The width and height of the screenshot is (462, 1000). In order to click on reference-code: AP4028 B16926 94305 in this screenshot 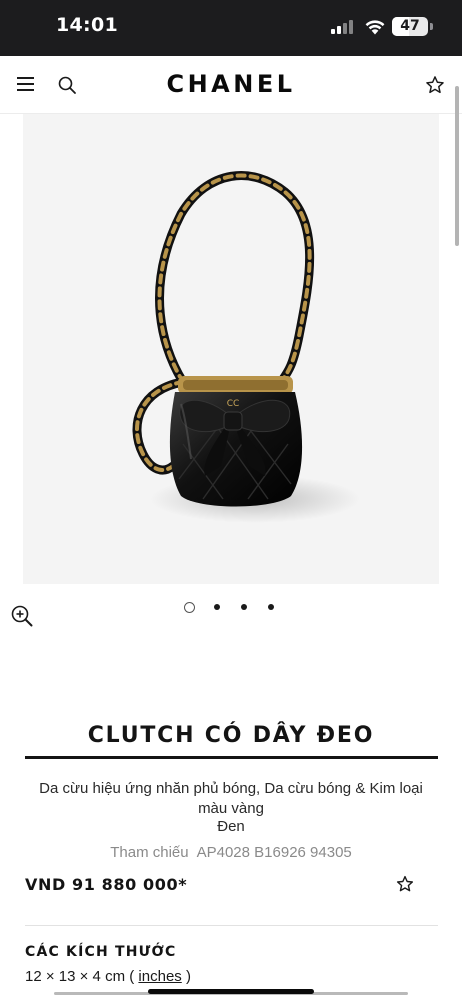, I will do `click(274, 852)`.